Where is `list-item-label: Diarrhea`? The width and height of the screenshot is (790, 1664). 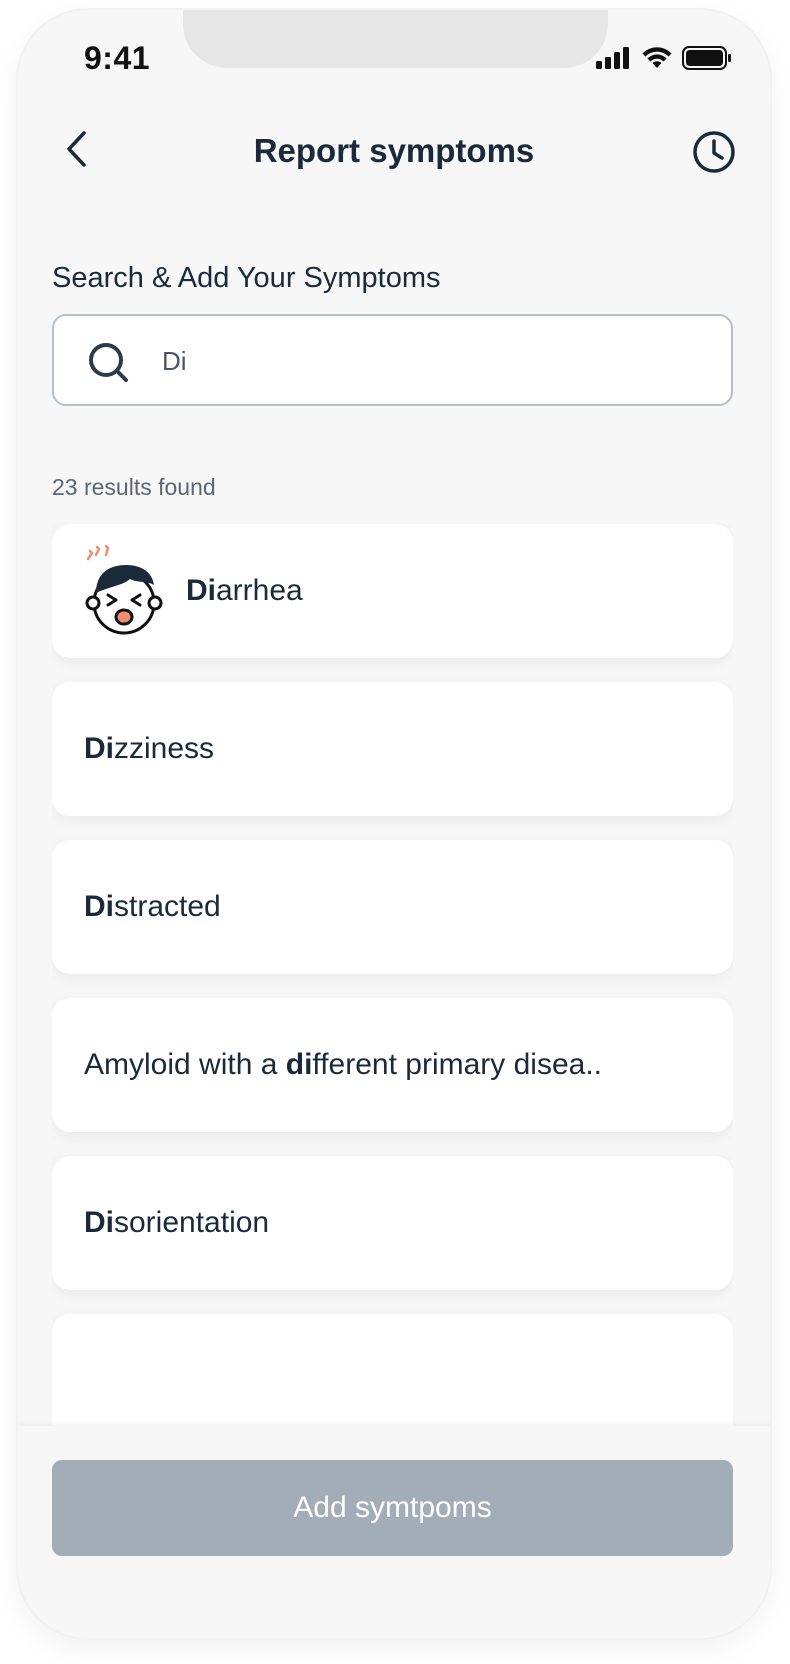
list-item-label: Diarrhea is located at coordinates (244, 590).